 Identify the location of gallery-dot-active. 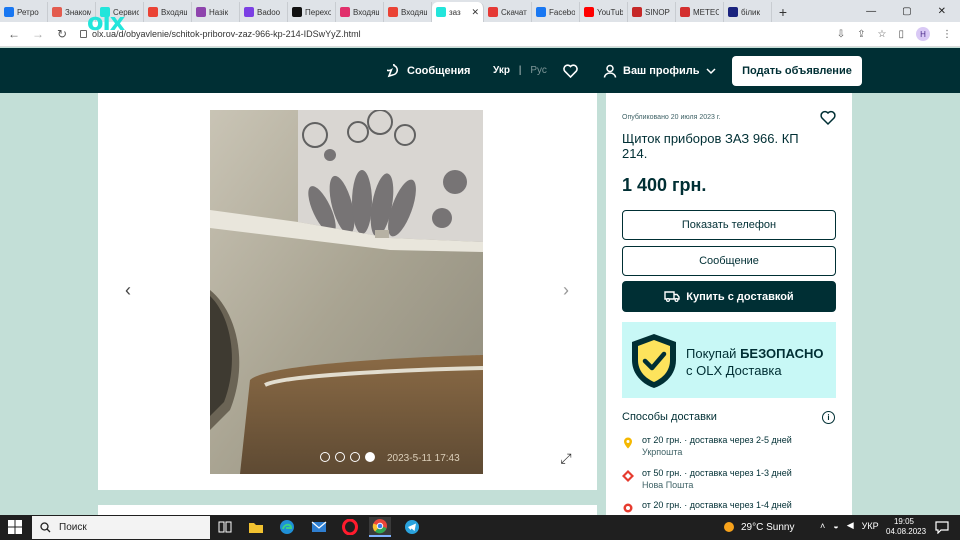
(370, 457).